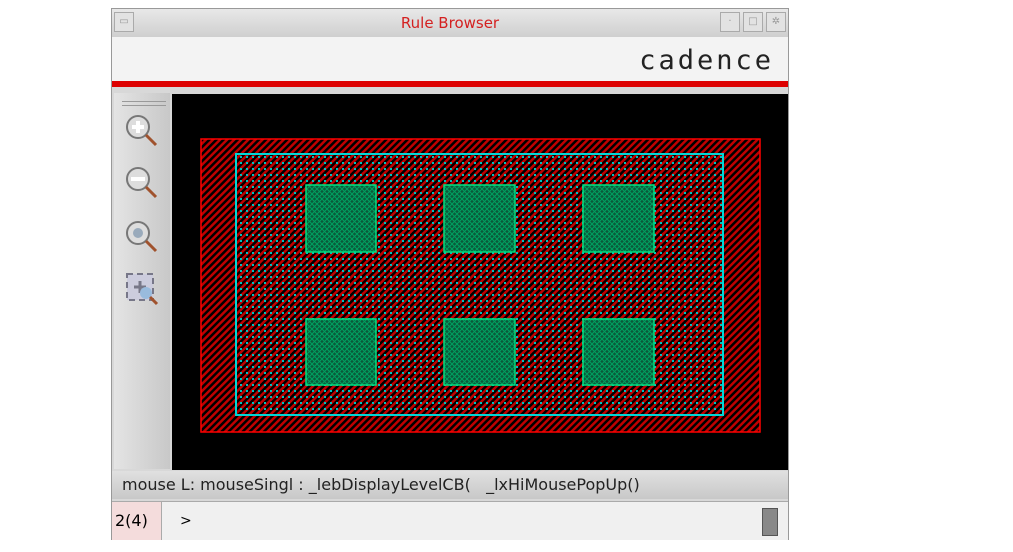 Image resolution: width=1013 pixels, height=552 pixels. Describe the element at coordinates (450, 59) in the screenshot. I see `header-banner: cadence` at that location.